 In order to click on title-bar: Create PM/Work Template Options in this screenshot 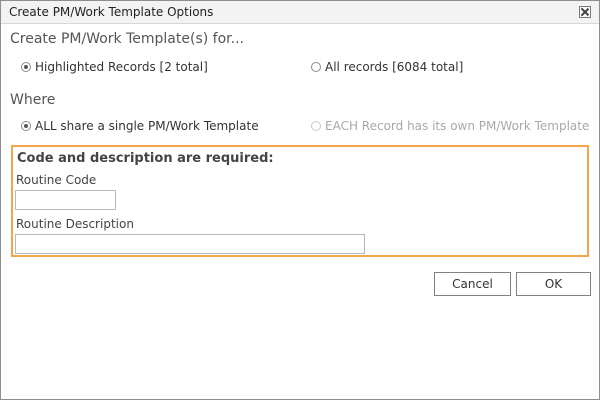, I will do `click(300, 12)`.